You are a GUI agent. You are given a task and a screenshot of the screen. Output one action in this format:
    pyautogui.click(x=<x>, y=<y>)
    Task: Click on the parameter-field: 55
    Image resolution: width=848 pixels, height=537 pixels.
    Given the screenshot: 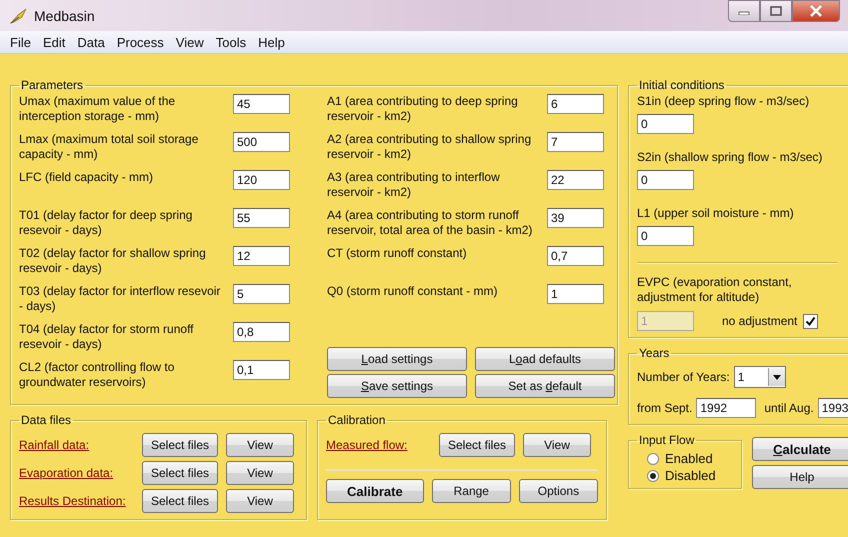 What is the action you would take?
    pyautogui.click(x=261, y=218)
    